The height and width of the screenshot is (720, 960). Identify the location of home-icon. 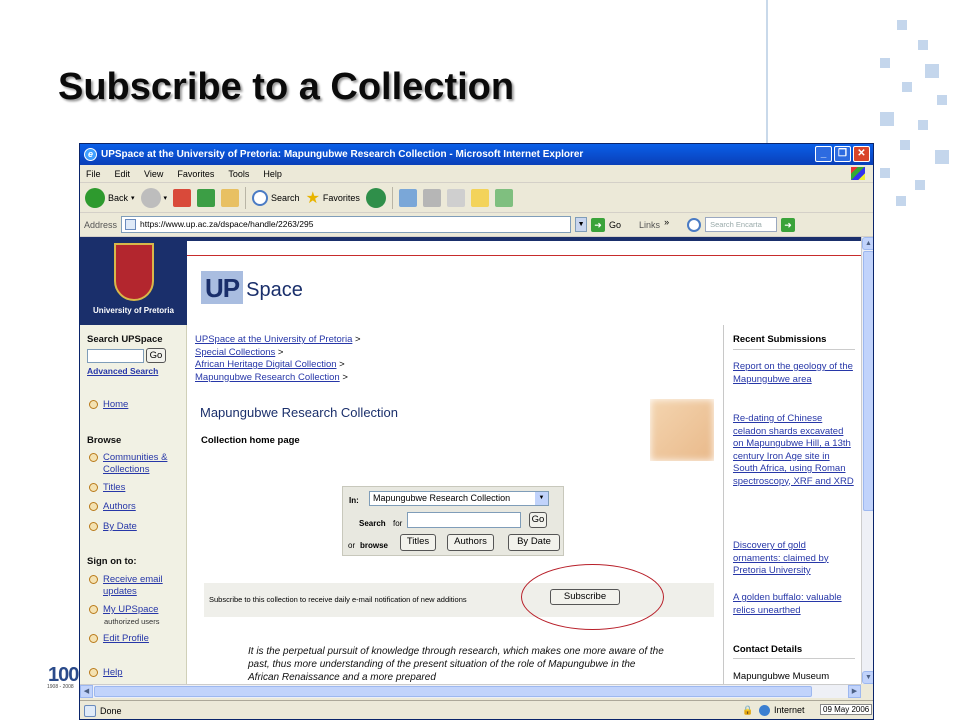
(230, 197).